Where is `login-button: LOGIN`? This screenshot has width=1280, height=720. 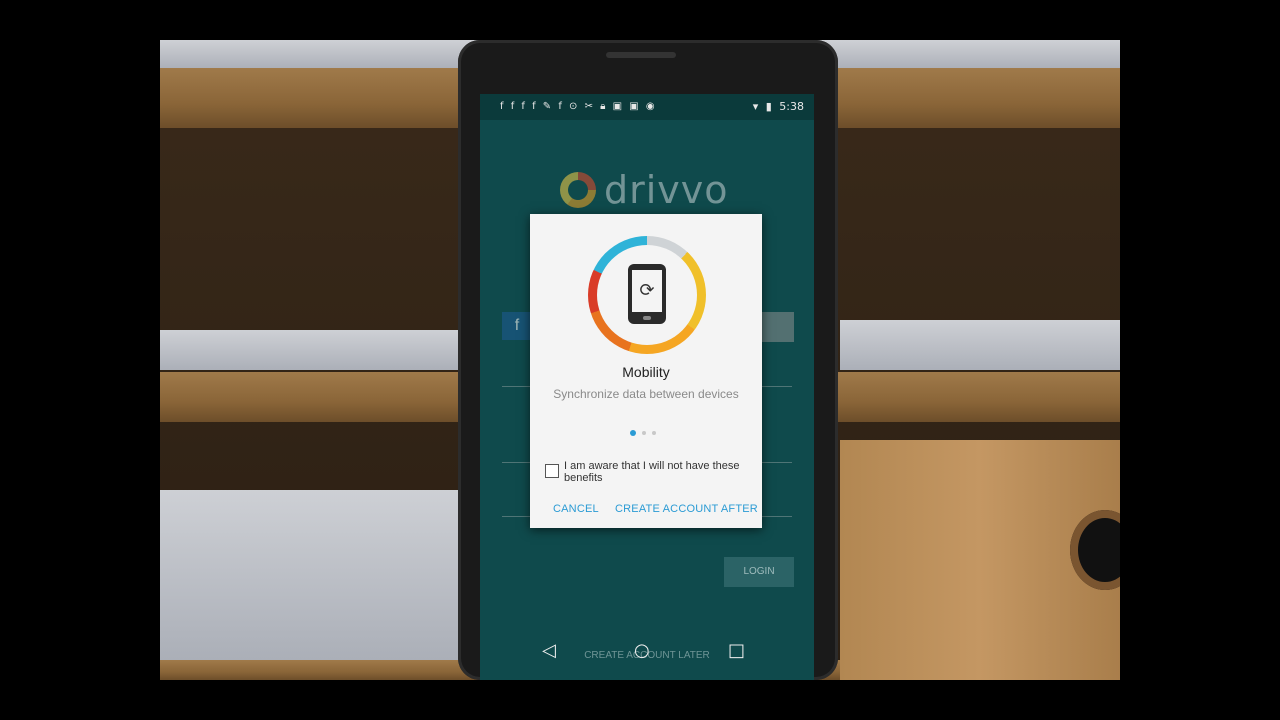
login-button: LOGIN is located at coordinates (759, 572).